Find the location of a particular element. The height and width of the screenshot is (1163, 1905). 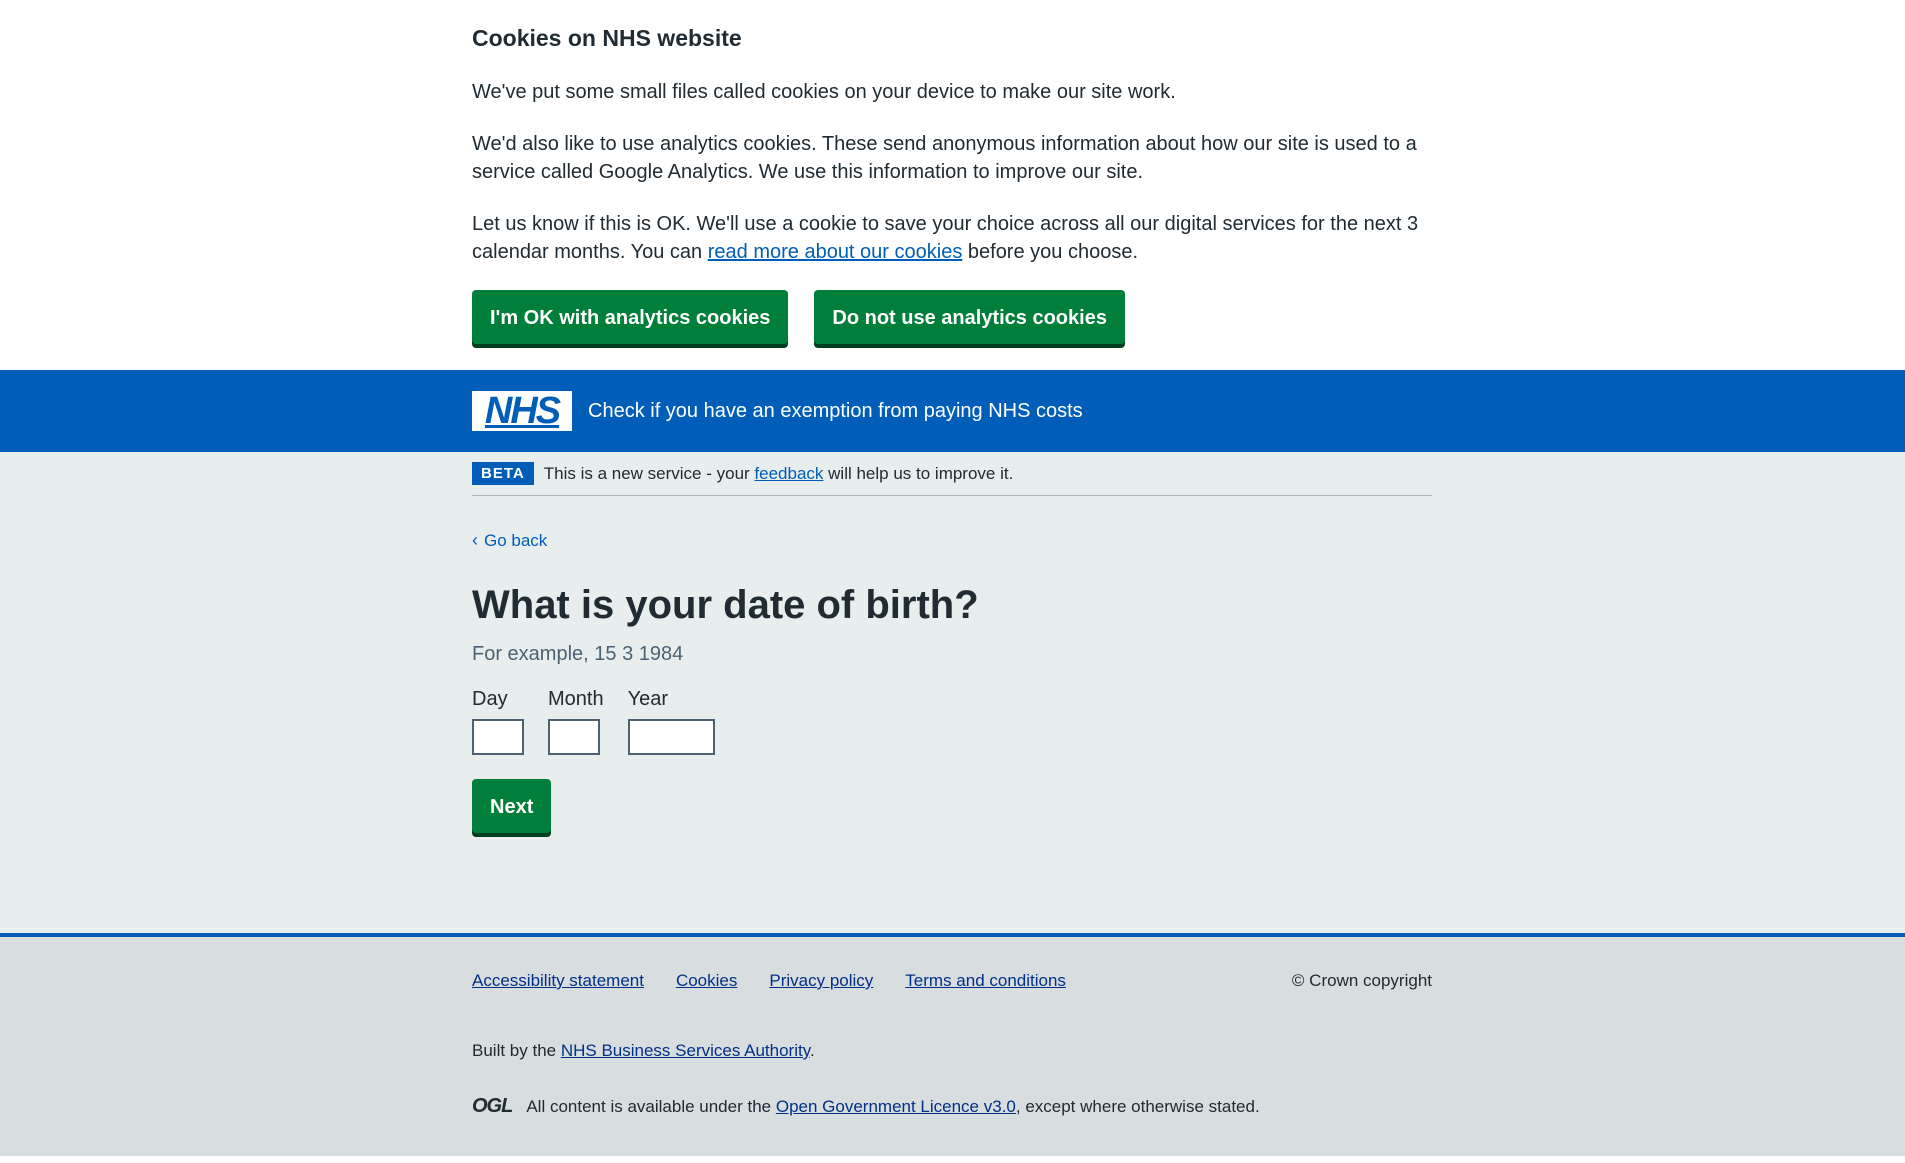

crown-copyright: © Crown copyright is located at coordinates (1361, 980).